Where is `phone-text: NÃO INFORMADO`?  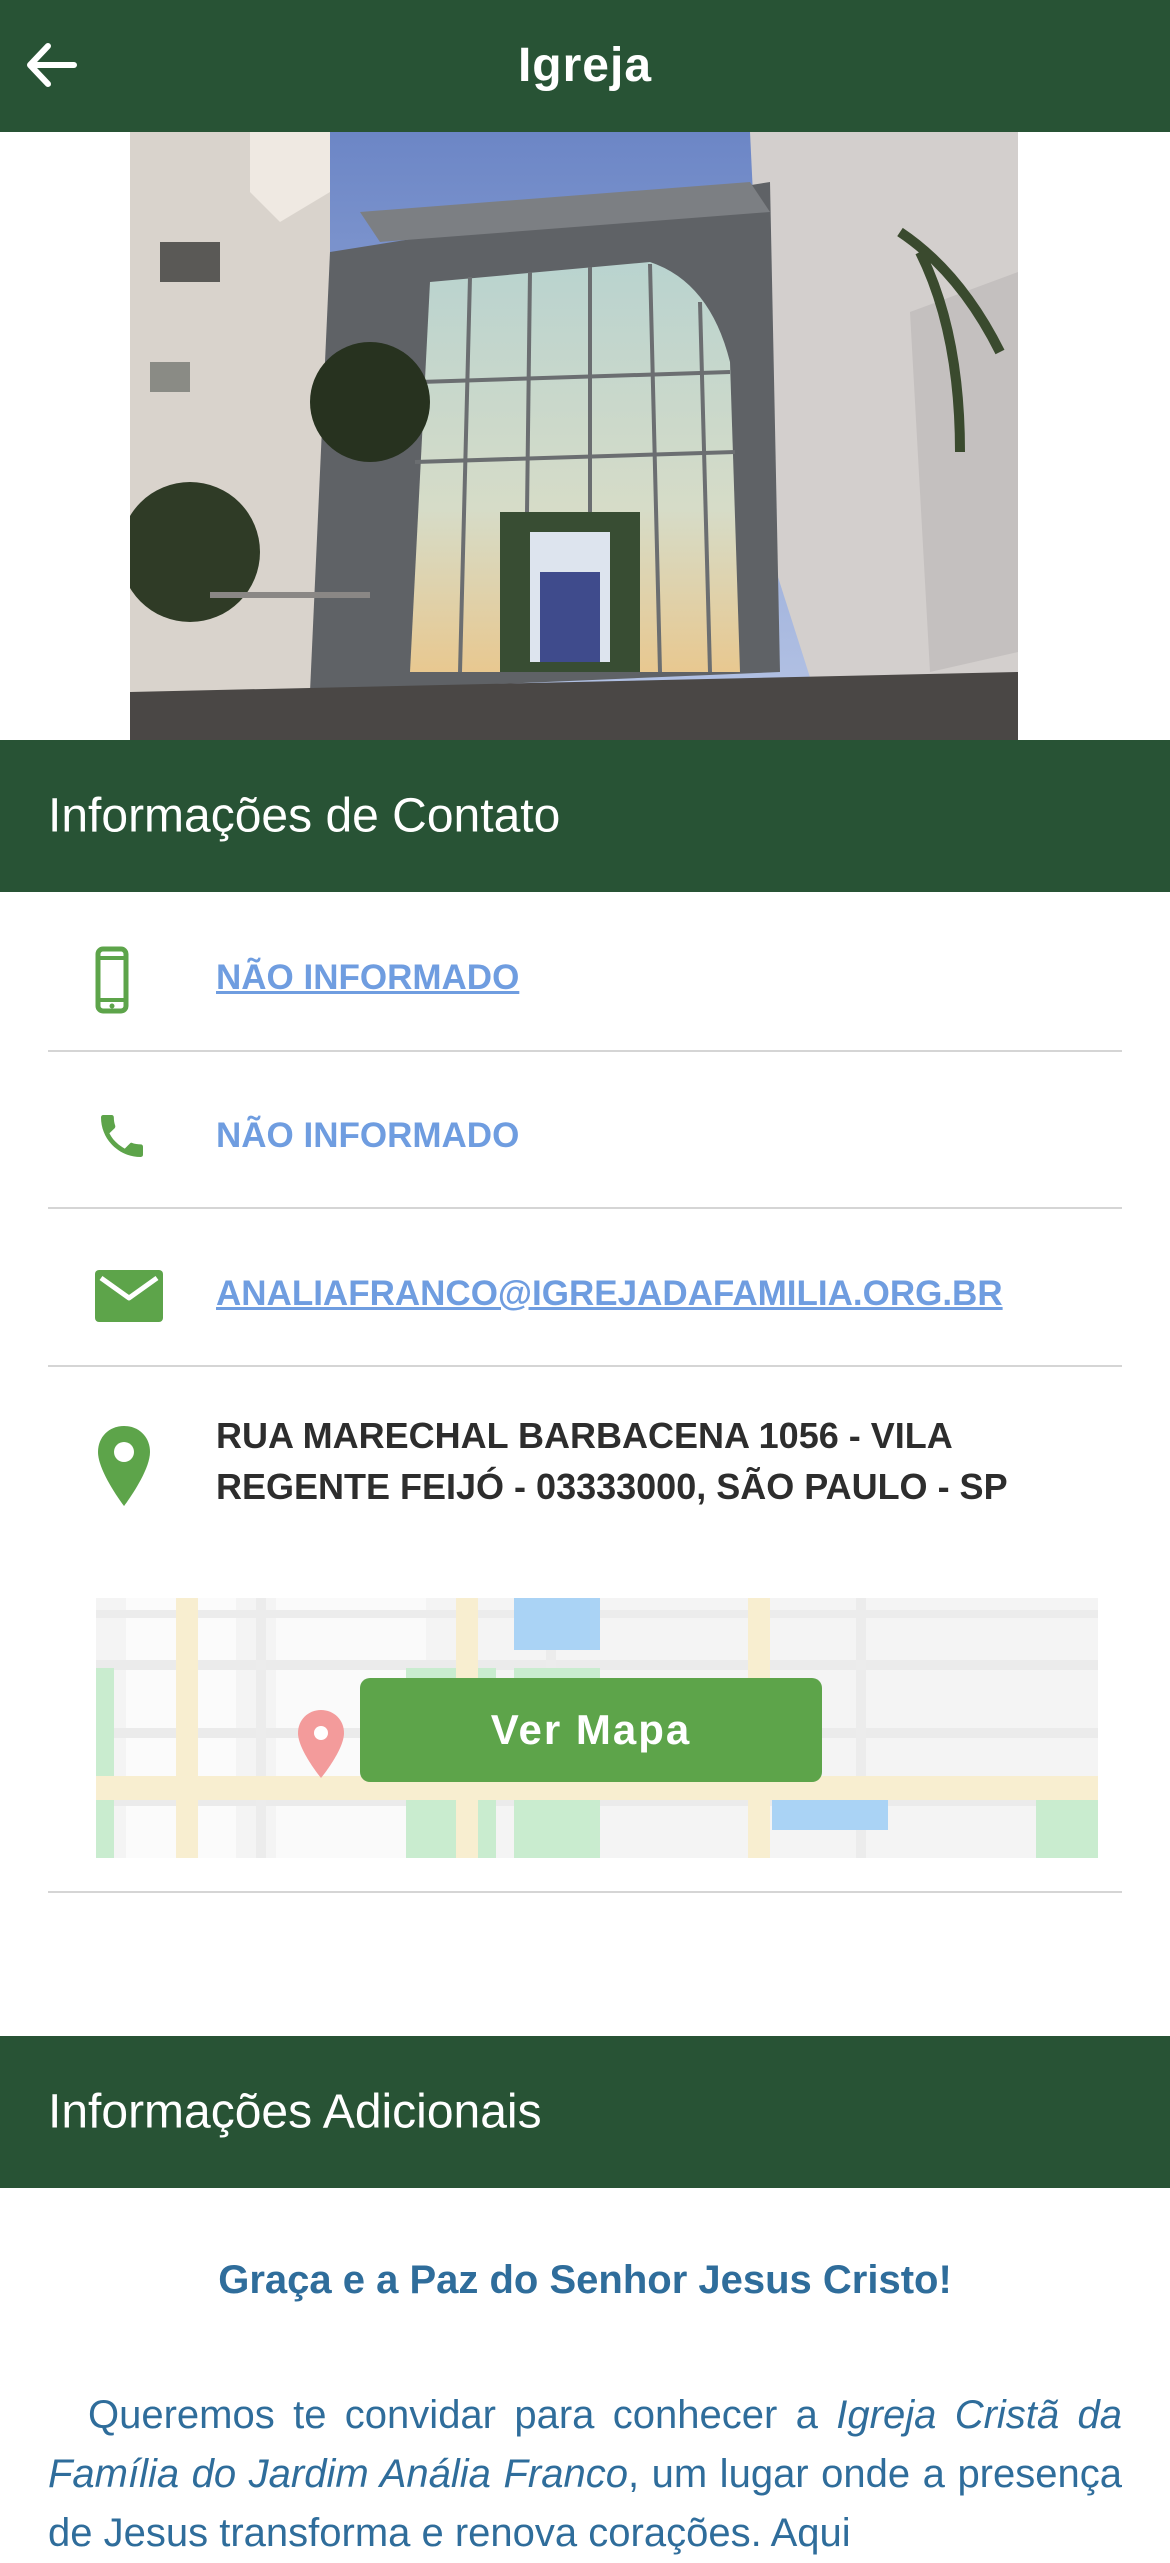
phone-text: NÃO INFORMADO is located at coordinates (368, 1135).